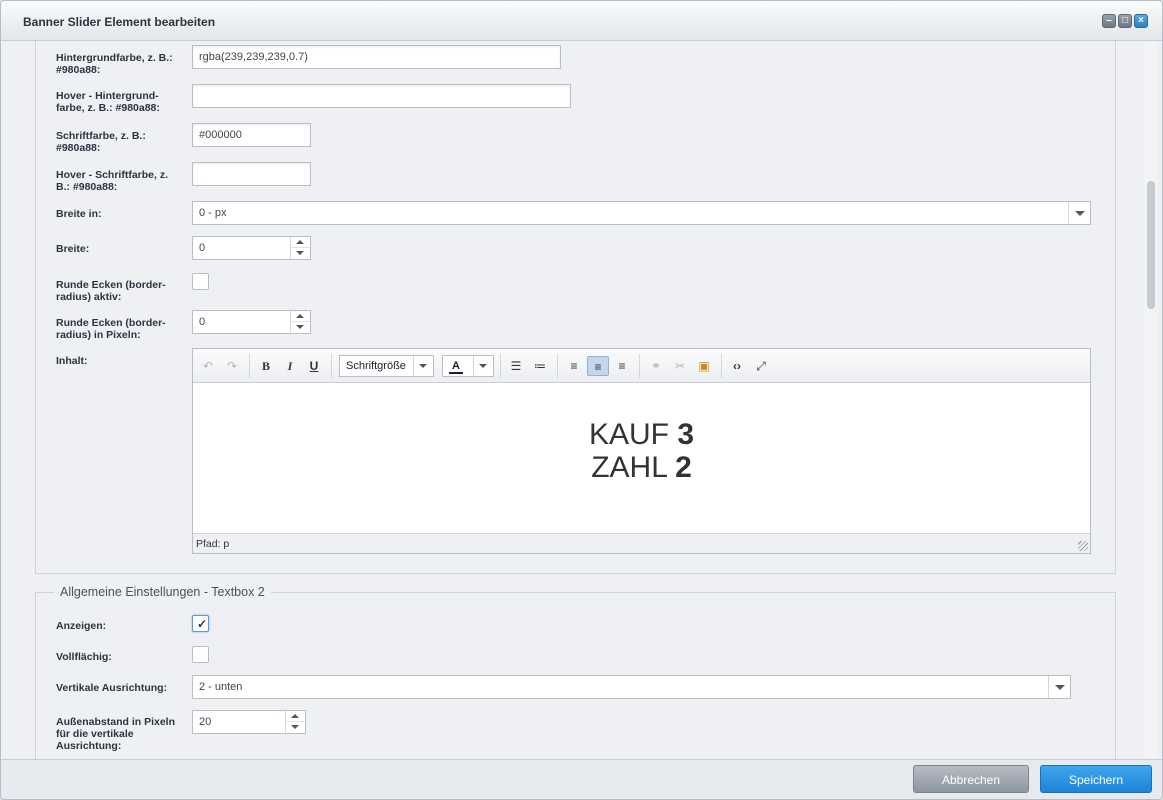 The width and height of the screenshot is (1163, 800). Describe the element at coordinates (641, 543) in the screenshot. I see `editor-path-bar: Pfad: p` at that location.